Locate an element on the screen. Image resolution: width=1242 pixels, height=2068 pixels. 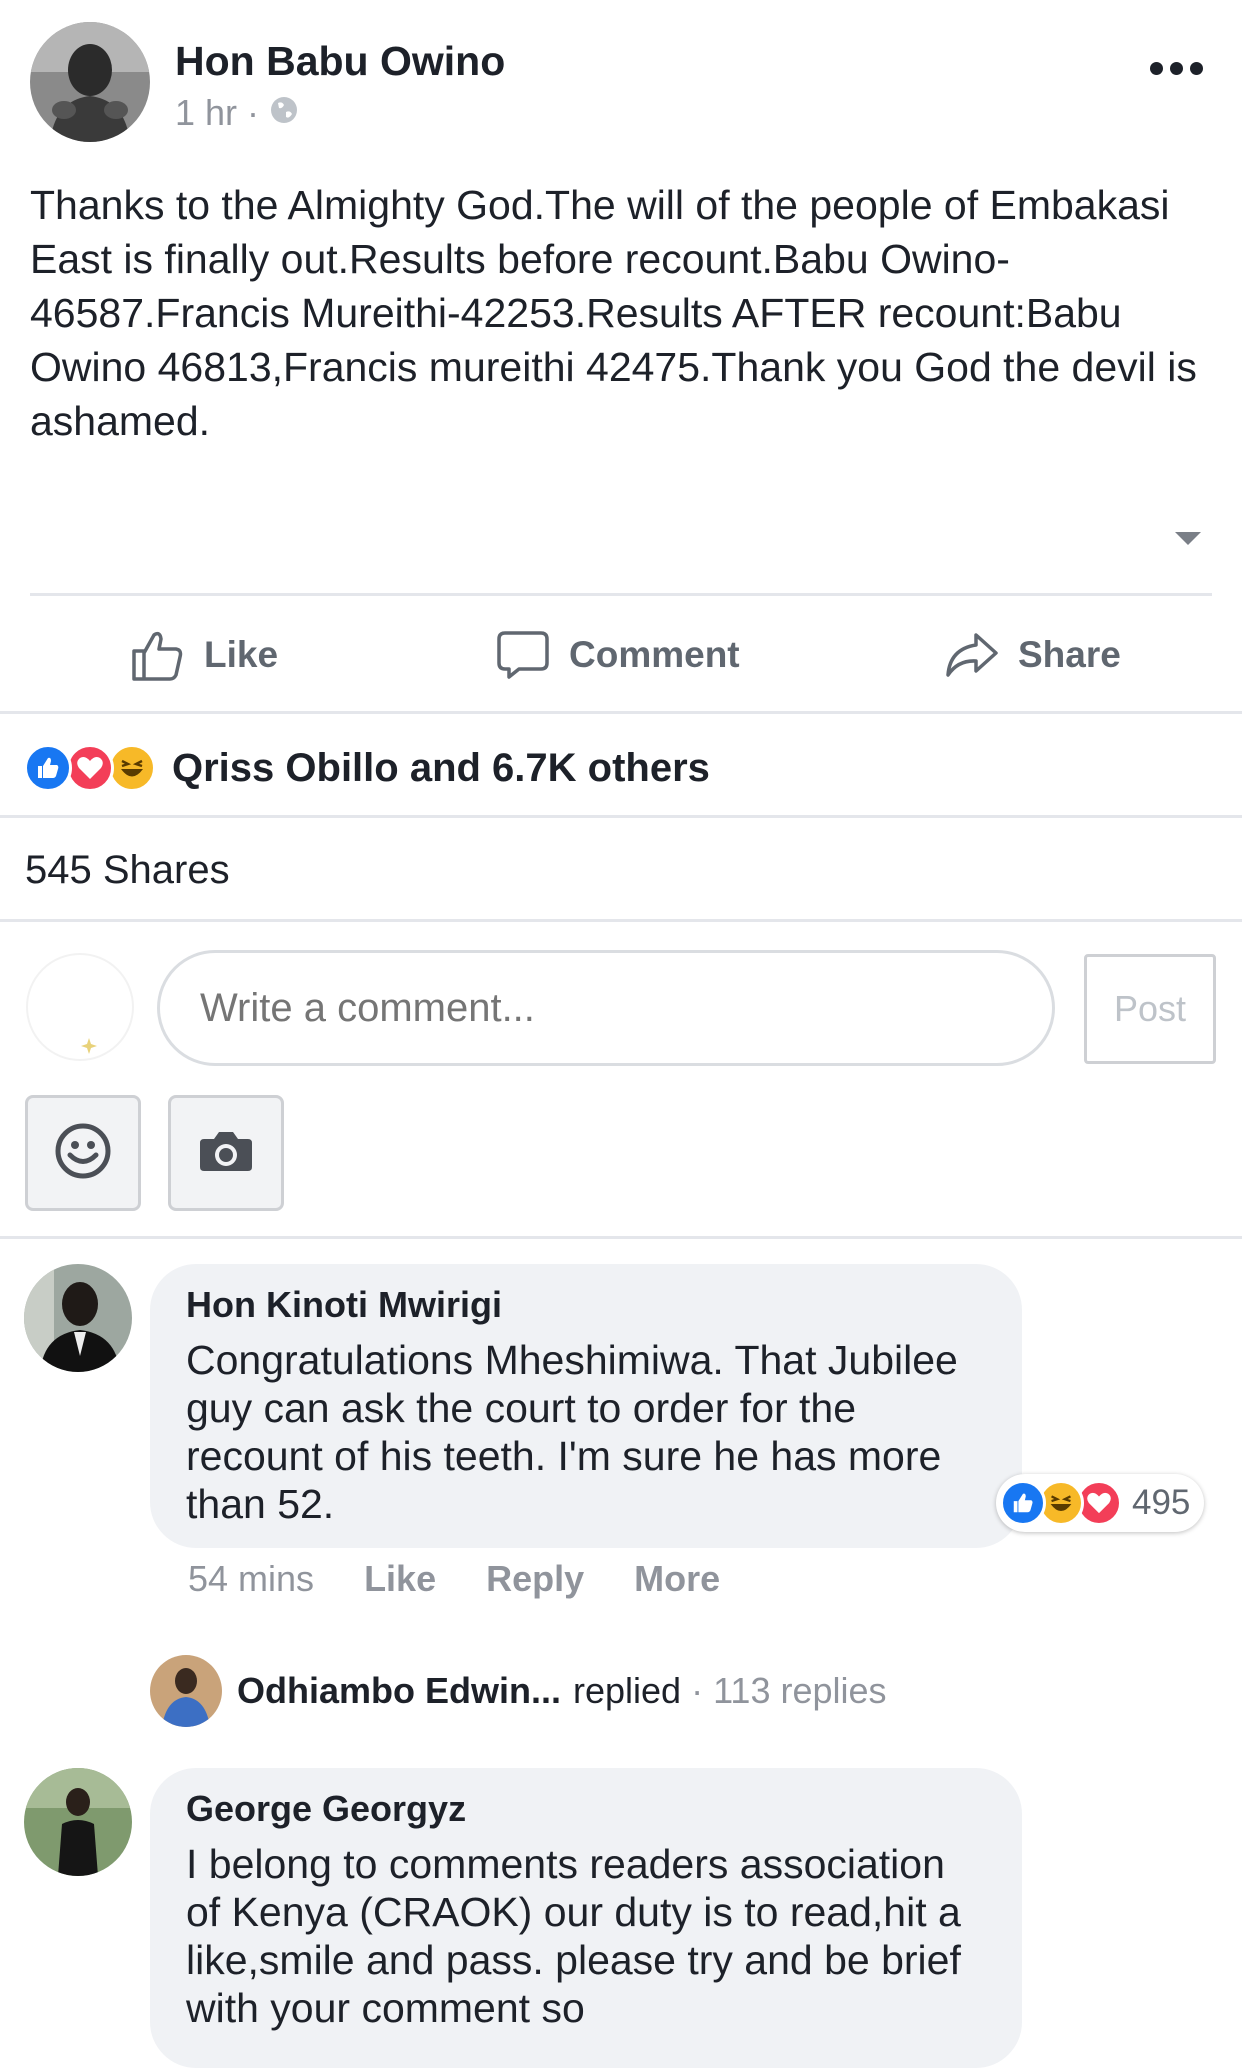
comment-actions: 54 mins Like Reply More is located at coordinates (454, 1579).